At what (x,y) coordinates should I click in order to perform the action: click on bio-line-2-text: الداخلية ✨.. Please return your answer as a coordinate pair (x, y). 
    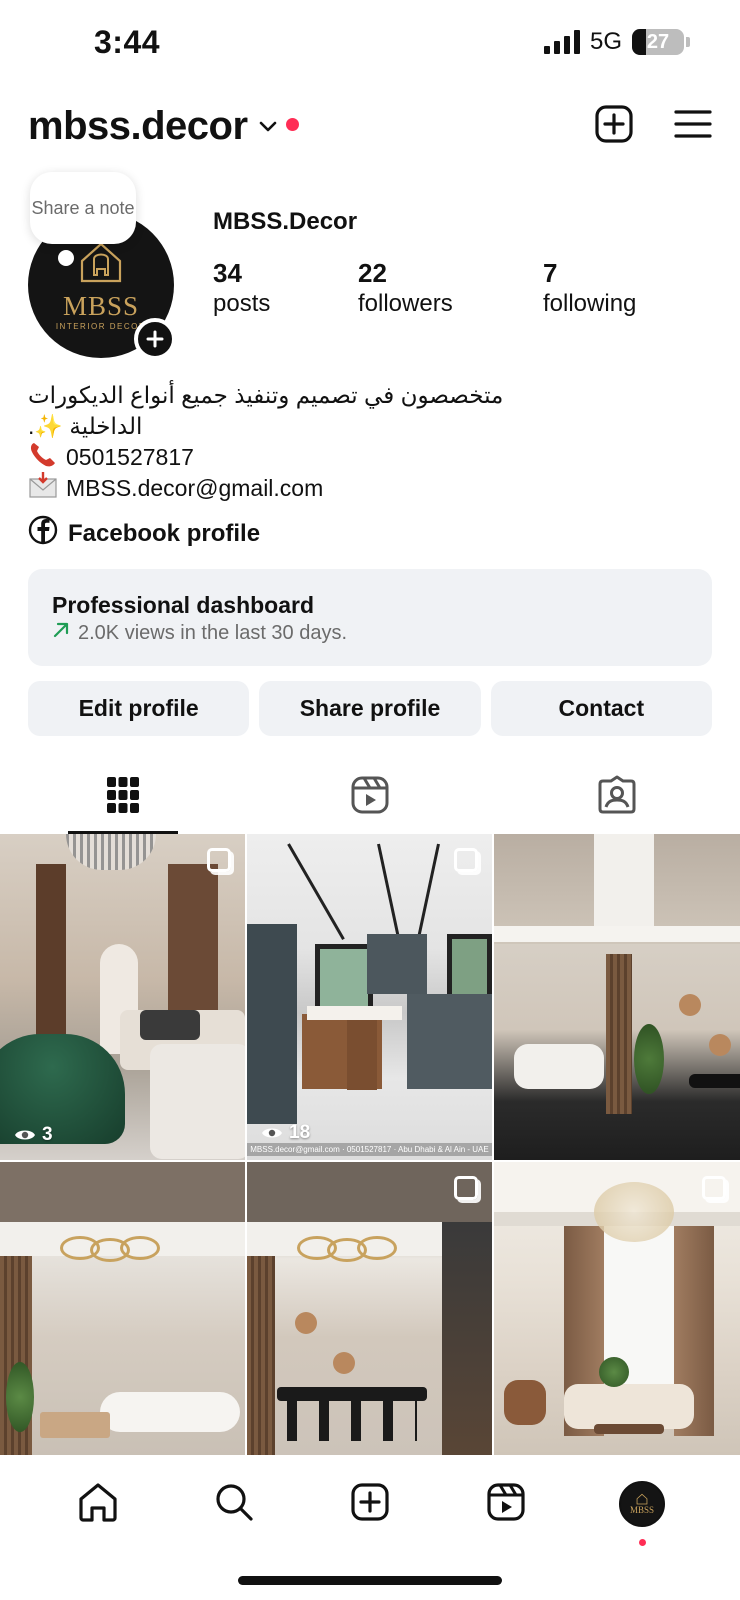
    Looking at the image, I should click on (85, 426).